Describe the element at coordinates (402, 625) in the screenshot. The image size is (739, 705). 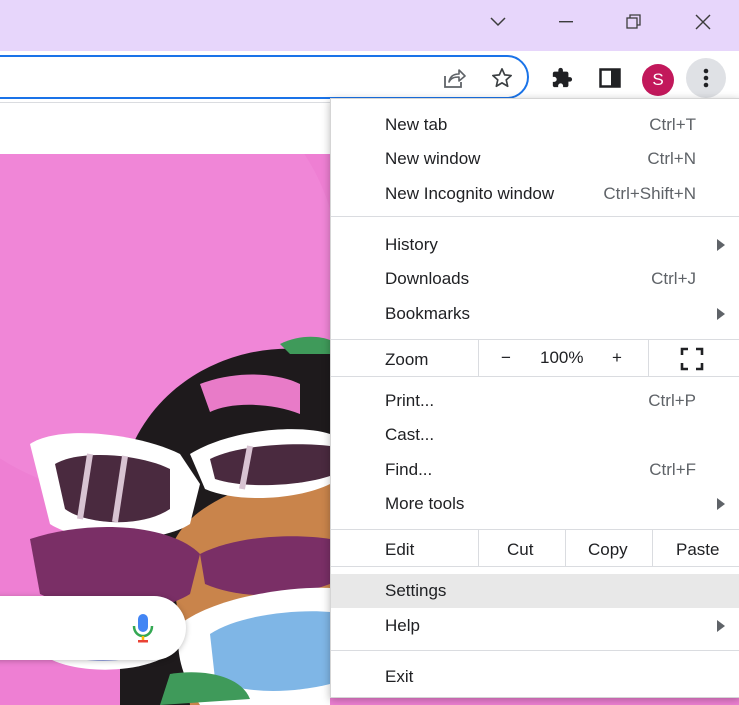
I see `menu-item-label: Help` at that location.